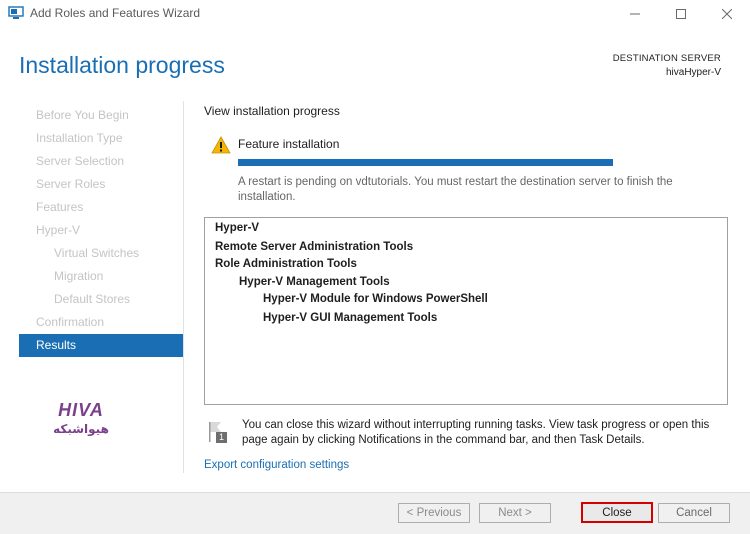 This screenshot has height=534, width=750. I want to click on minimize-icon, so click(635, 14).